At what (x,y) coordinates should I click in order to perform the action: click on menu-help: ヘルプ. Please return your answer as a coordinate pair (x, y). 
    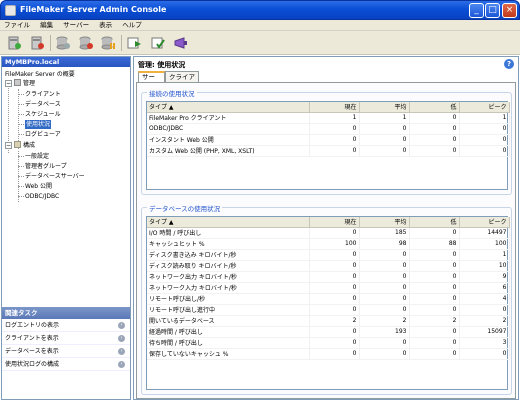
    Looking at the image, I should click on (132, 25).